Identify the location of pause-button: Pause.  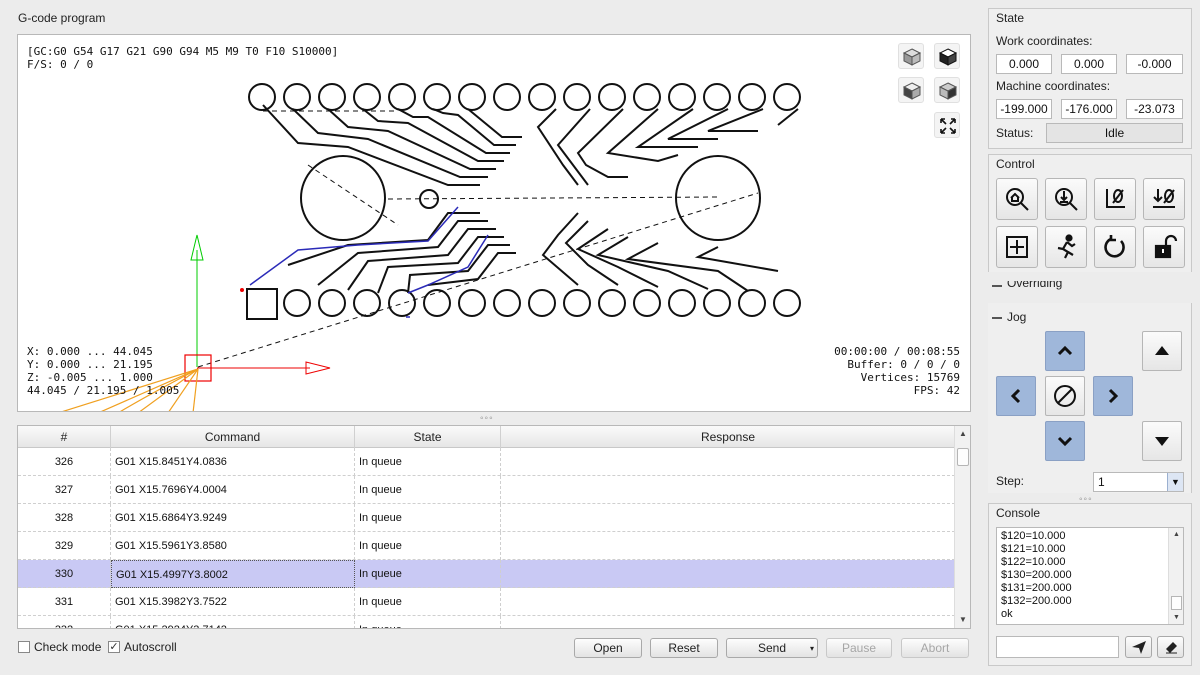
(859, 648).